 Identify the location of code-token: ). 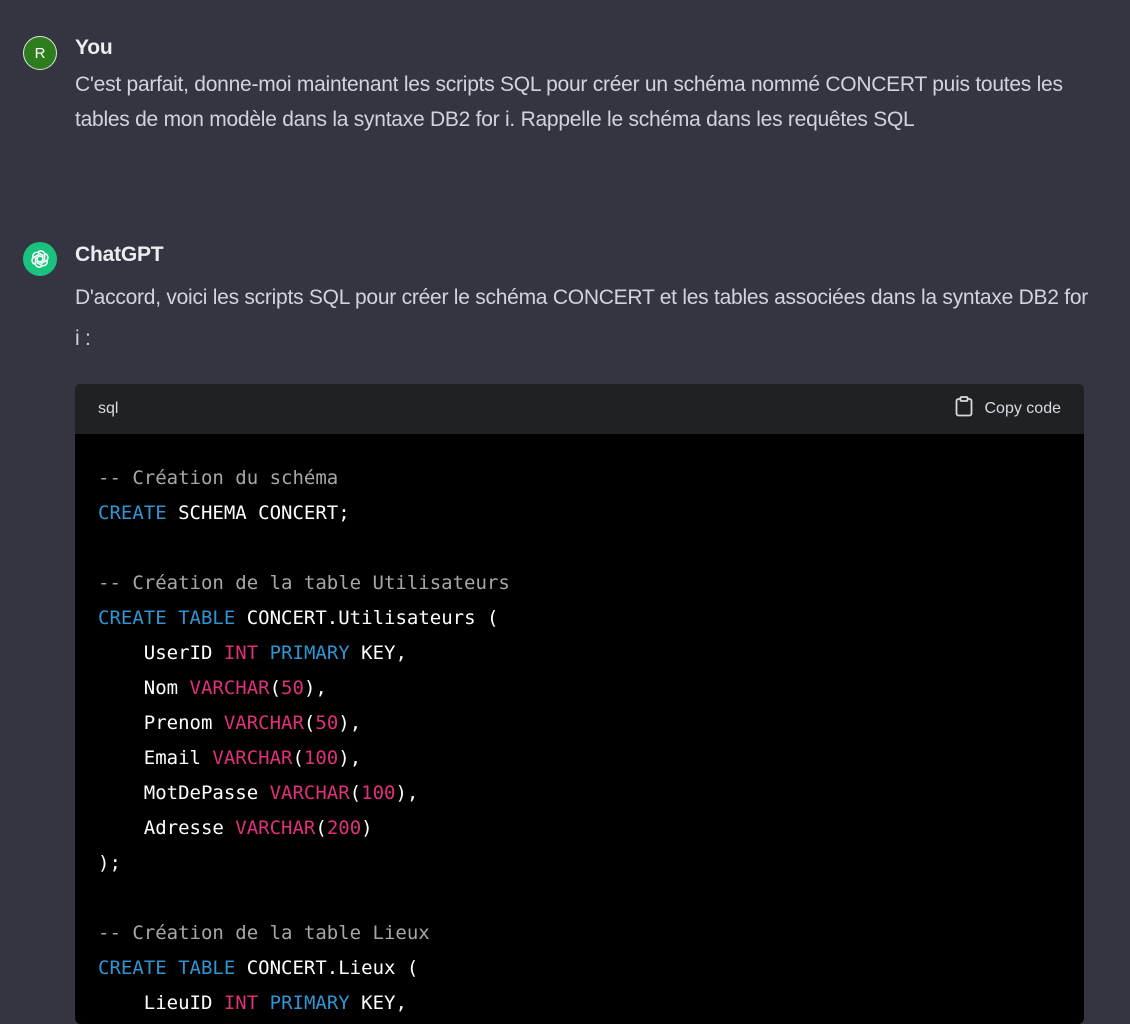
(367, 828).